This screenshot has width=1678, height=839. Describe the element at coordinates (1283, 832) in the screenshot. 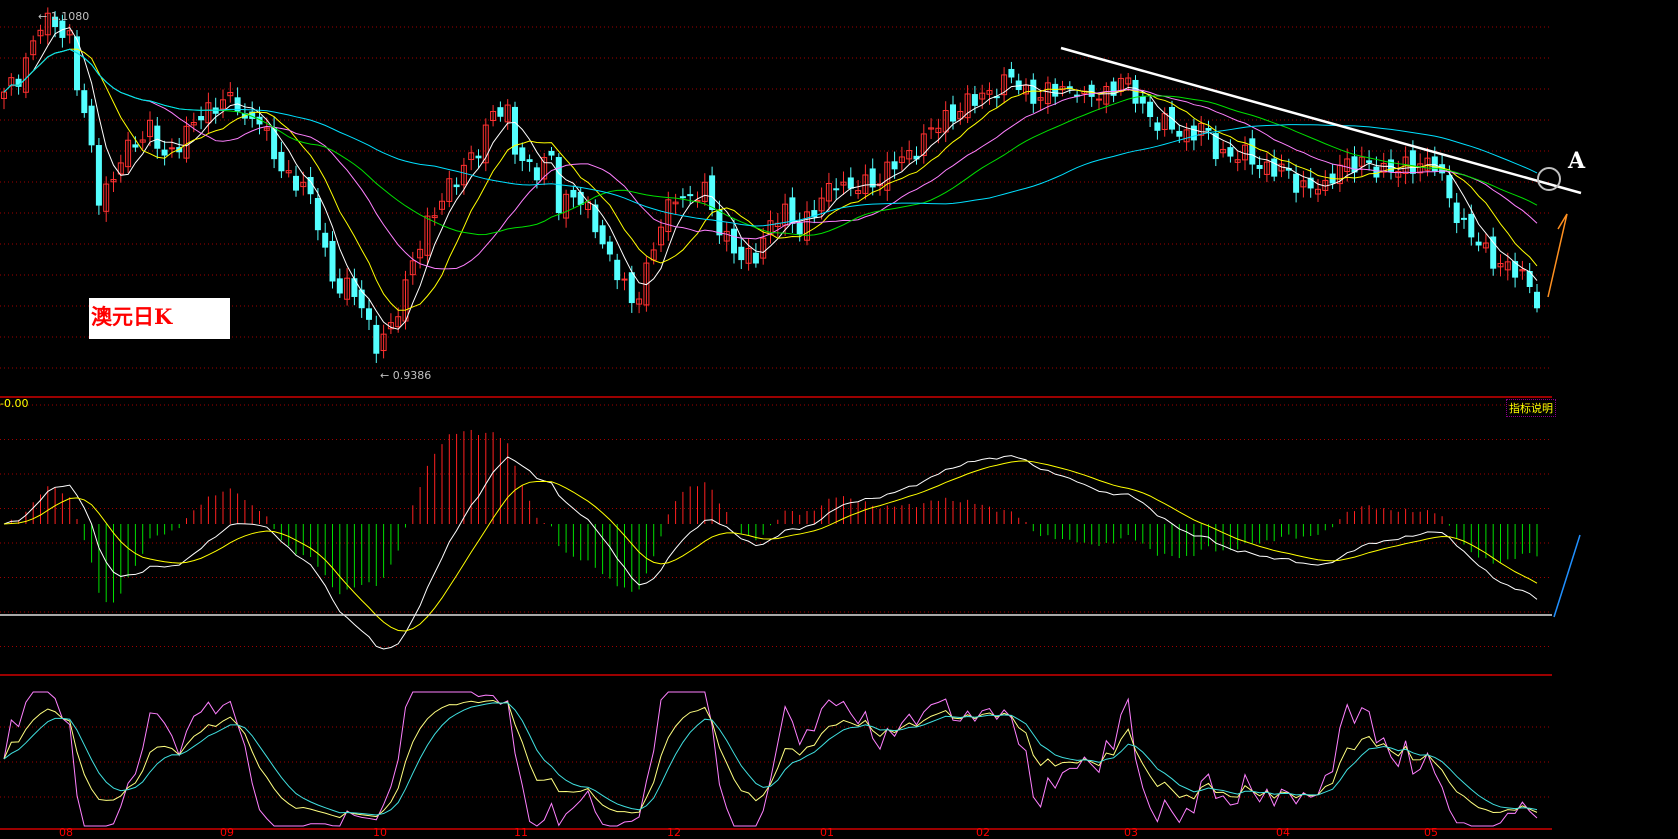

I see `month-label: 04` at that location.